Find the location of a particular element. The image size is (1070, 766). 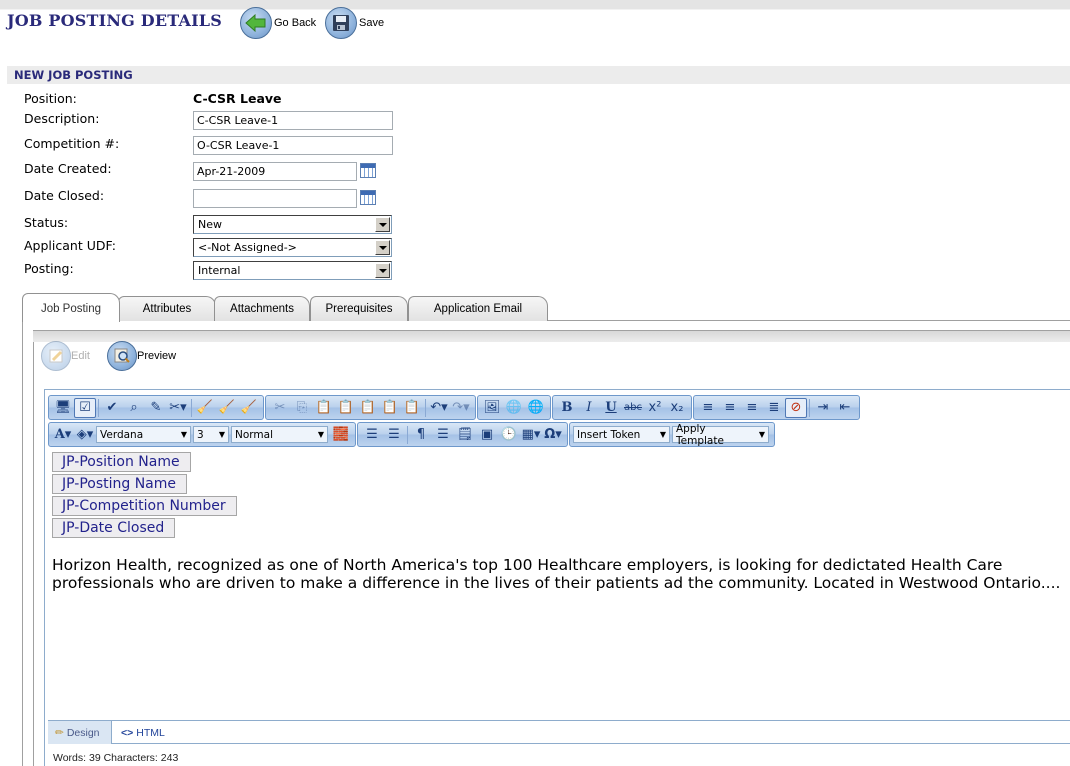

insert-token-dropdown: Insert Token ▼ is located at coordinates (621, 434).